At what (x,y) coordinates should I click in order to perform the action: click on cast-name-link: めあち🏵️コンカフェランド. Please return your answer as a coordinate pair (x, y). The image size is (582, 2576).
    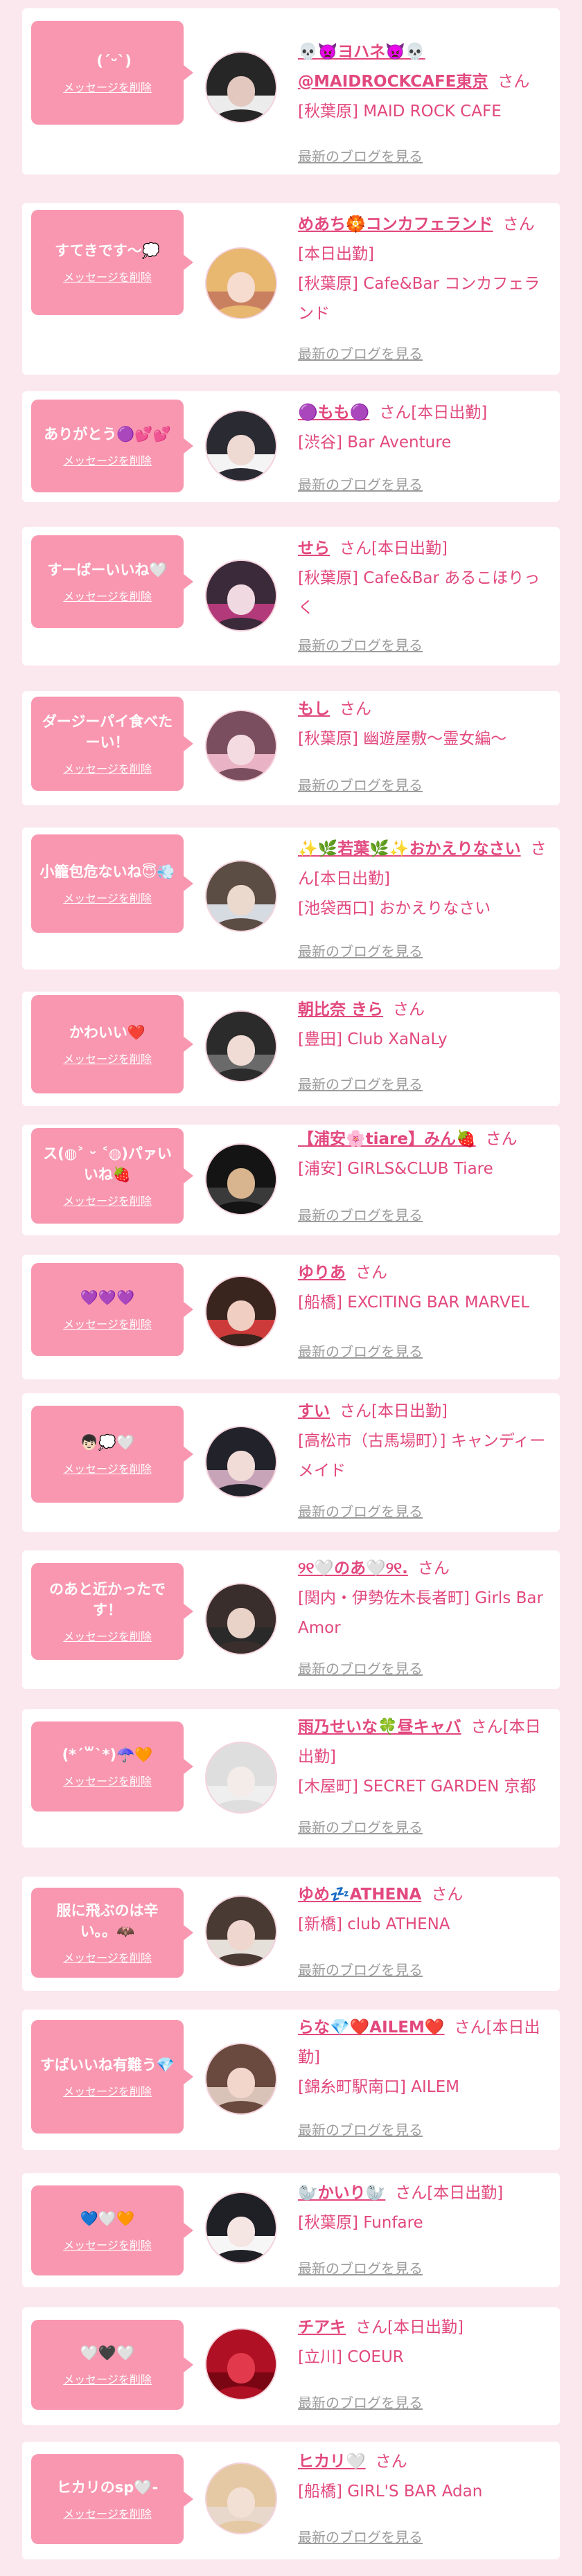
    Looking at the image, I should click on (395, 224).